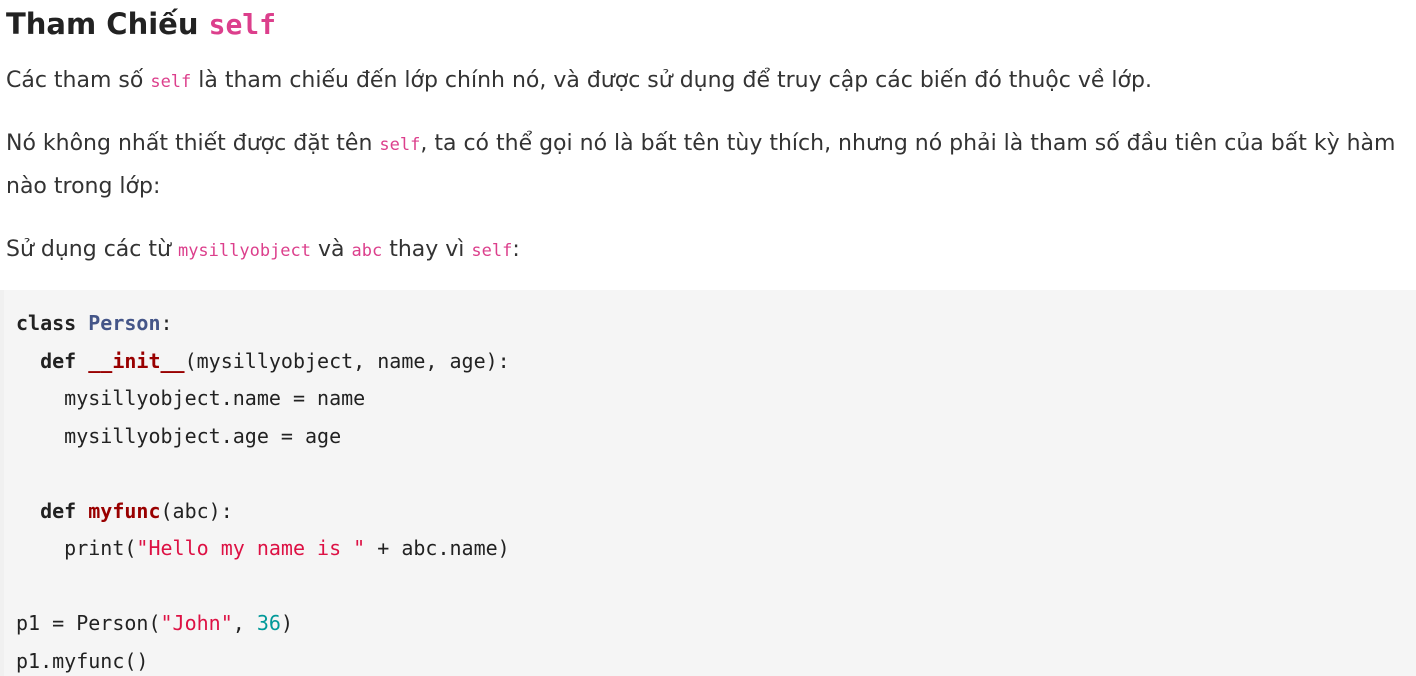 The height and width of the screenshot is (676, 1416). Describe the element at coordinates (516, 249) in the screenshot. I see `text-span: :` at that location.